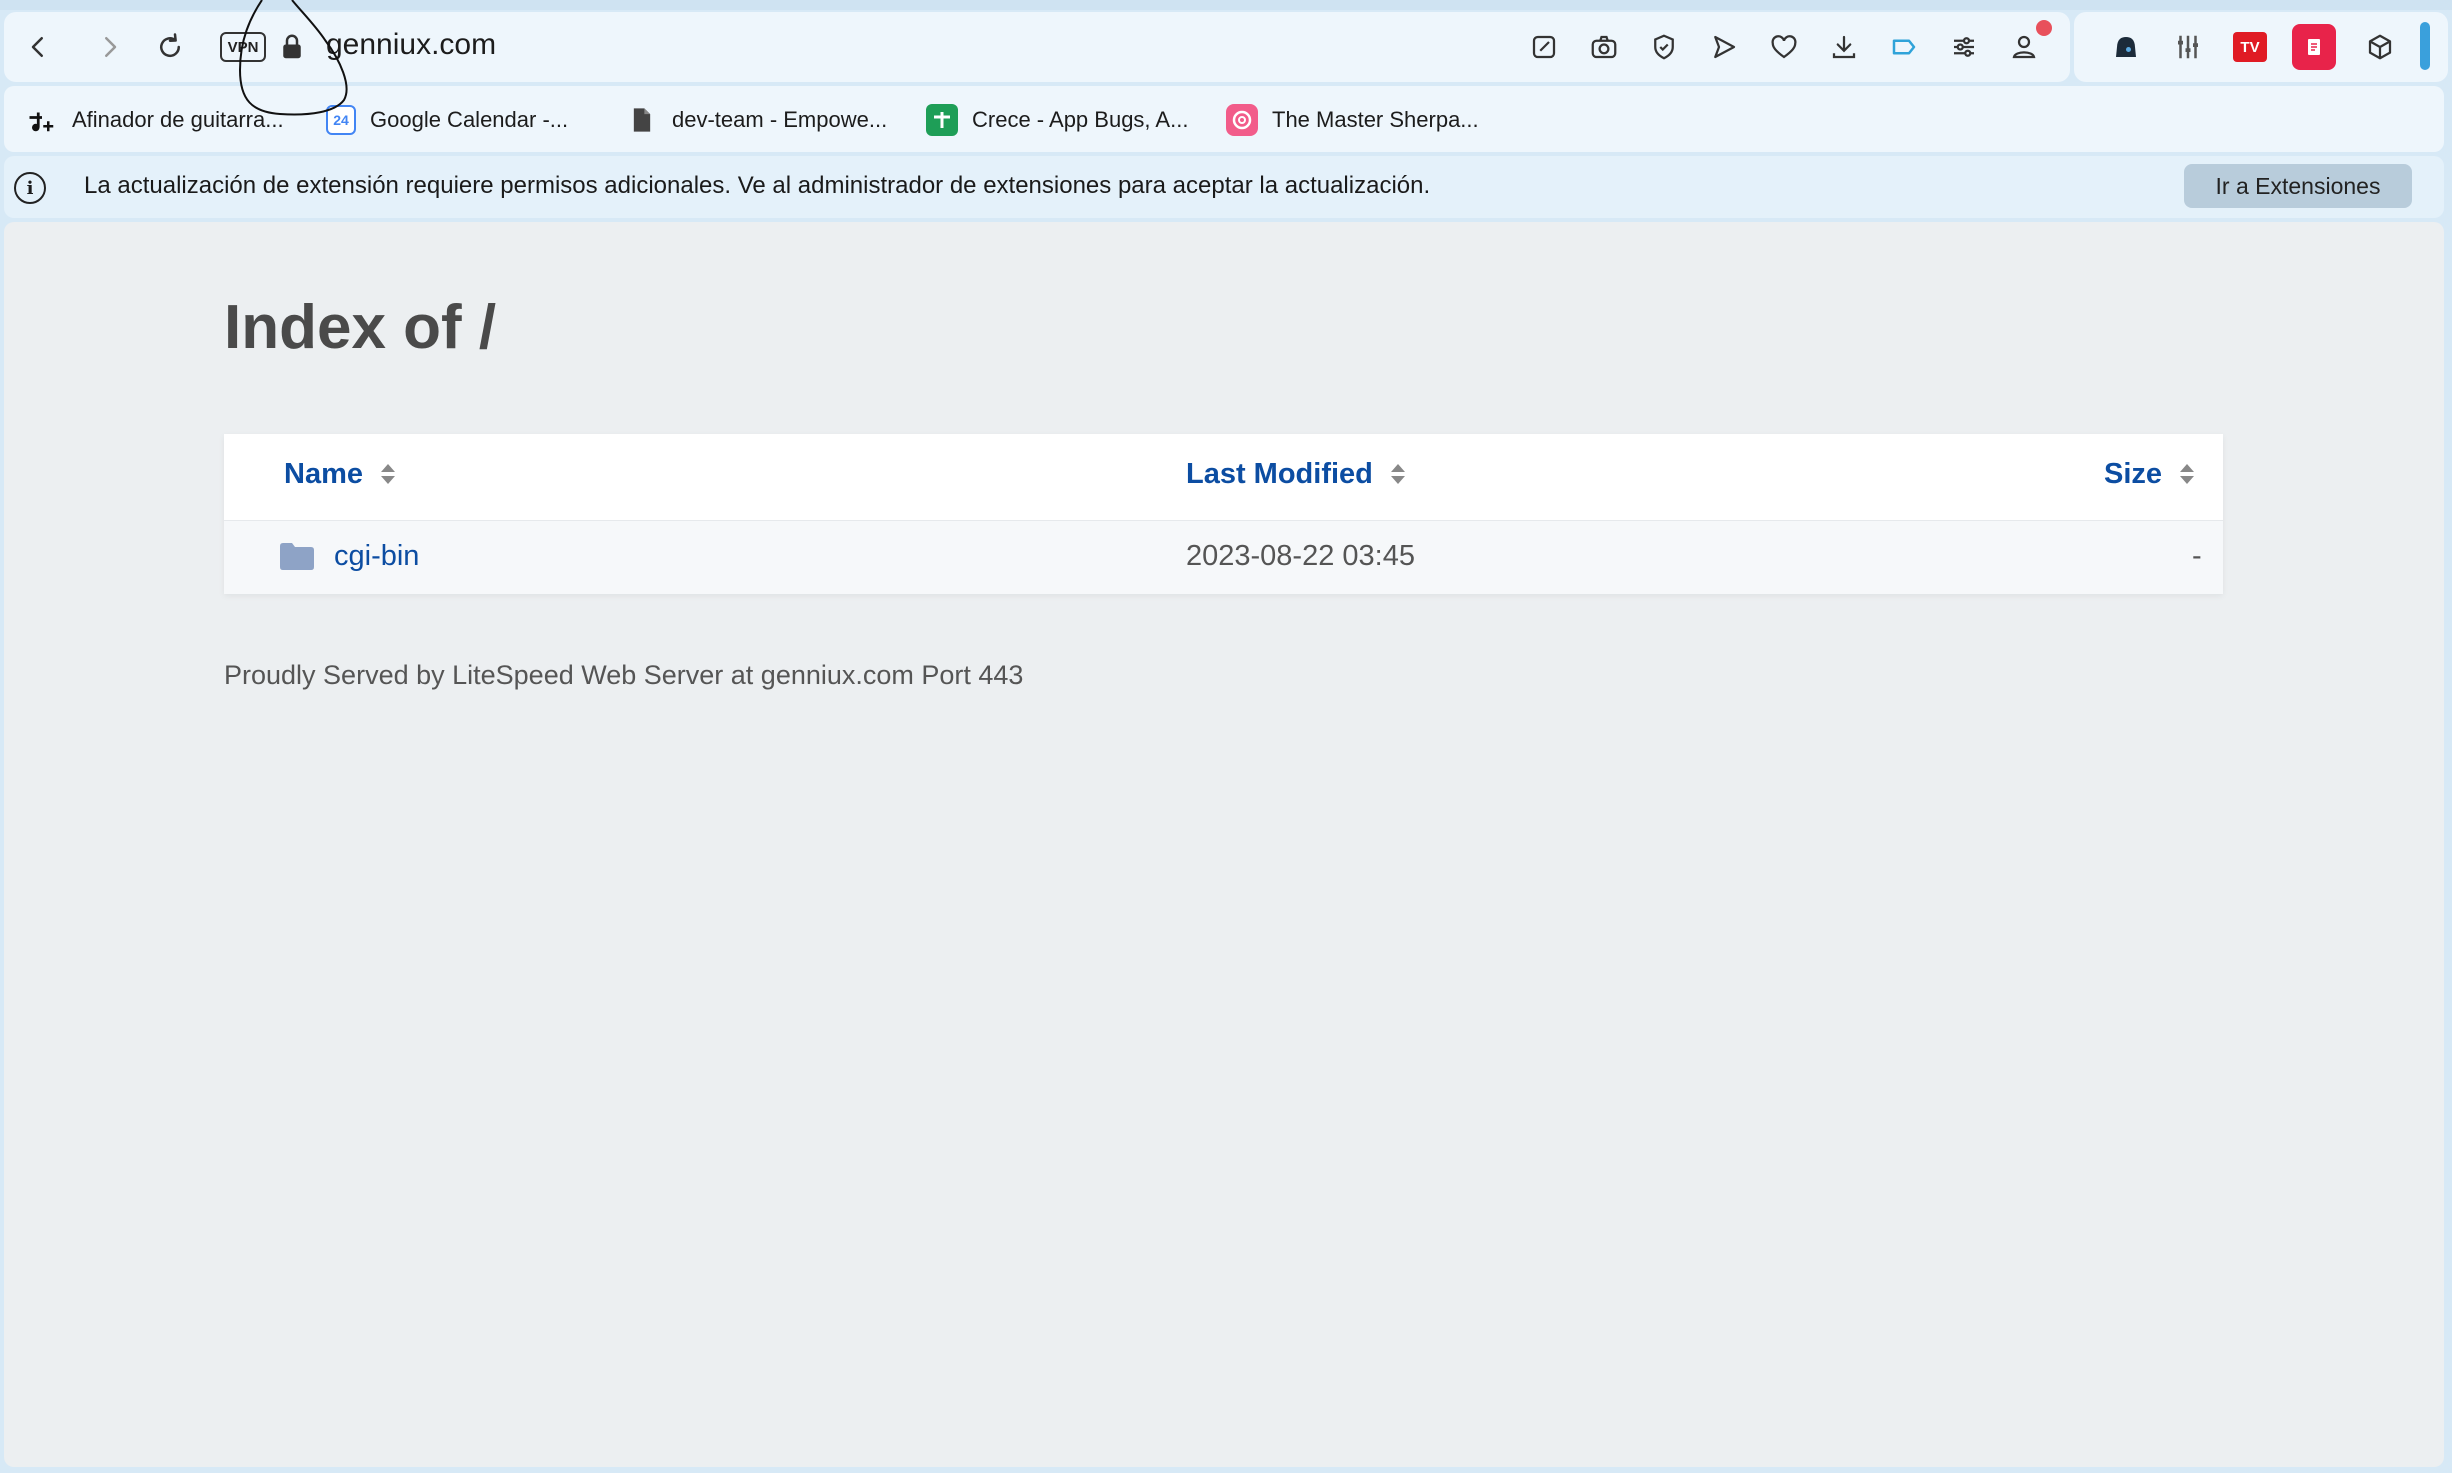 Image resolution: width=2452 pixels, height=1473 pixels. What do you see at coordinates (642, 120) in the screenshot?
I see `document-icon` at bounding box center [642, 120].